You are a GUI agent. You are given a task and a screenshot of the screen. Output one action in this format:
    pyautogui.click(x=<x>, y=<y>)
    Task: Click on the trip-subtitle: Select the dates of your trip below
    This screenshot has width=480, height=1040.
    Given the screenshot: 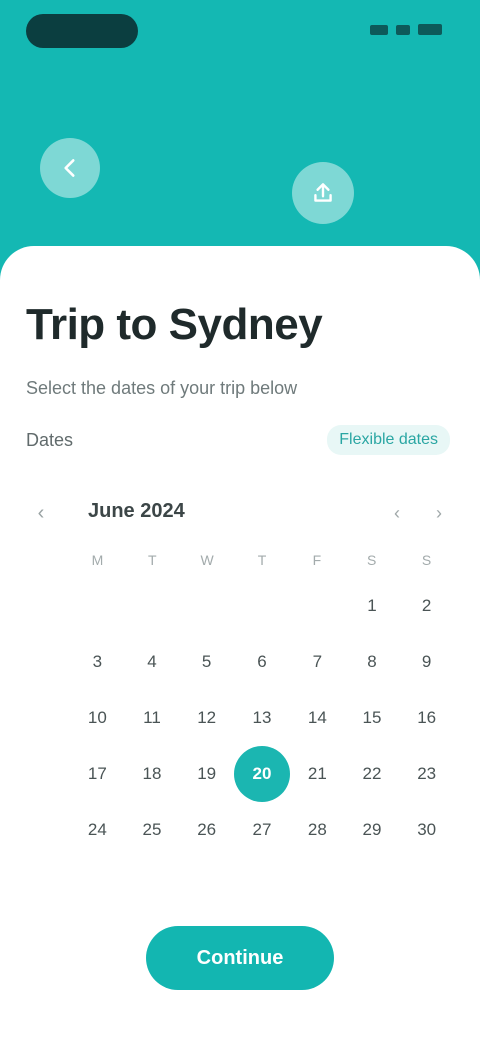 What is the action you would take?
    pyautogui.click(x=162, y=388)
    